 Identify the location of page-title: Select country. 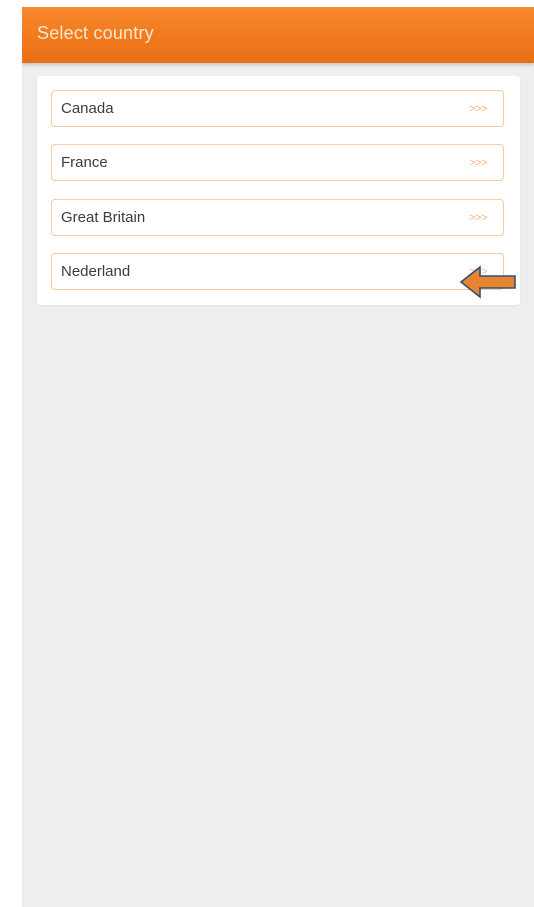
(95, 33).